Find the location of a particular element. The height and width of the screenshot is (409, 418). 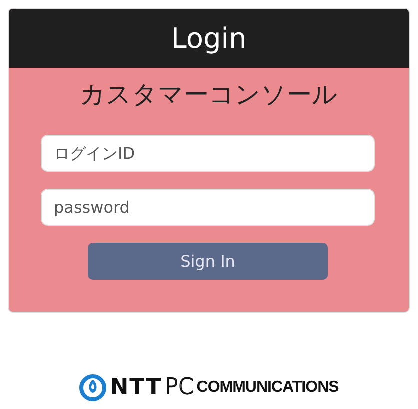

card-title: Login is located at coordinates (209, 38).